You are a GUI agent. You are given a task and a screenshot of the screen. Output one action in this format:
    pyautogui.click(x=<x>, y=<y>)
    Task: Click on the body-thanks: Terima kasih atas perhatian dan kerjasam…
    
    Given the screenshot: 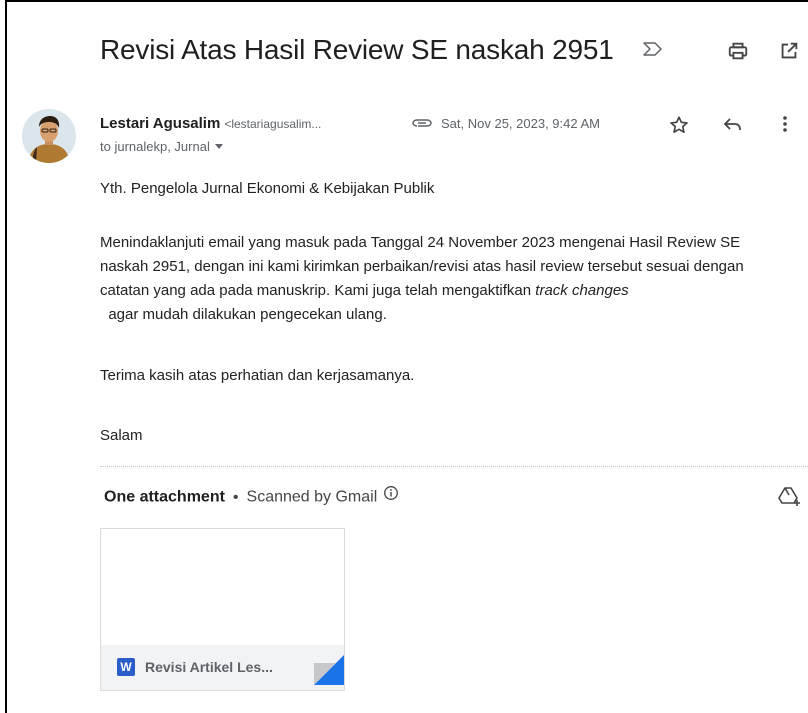 What is the action you would take?
    pyautogui.click(x=257, y=375)
    